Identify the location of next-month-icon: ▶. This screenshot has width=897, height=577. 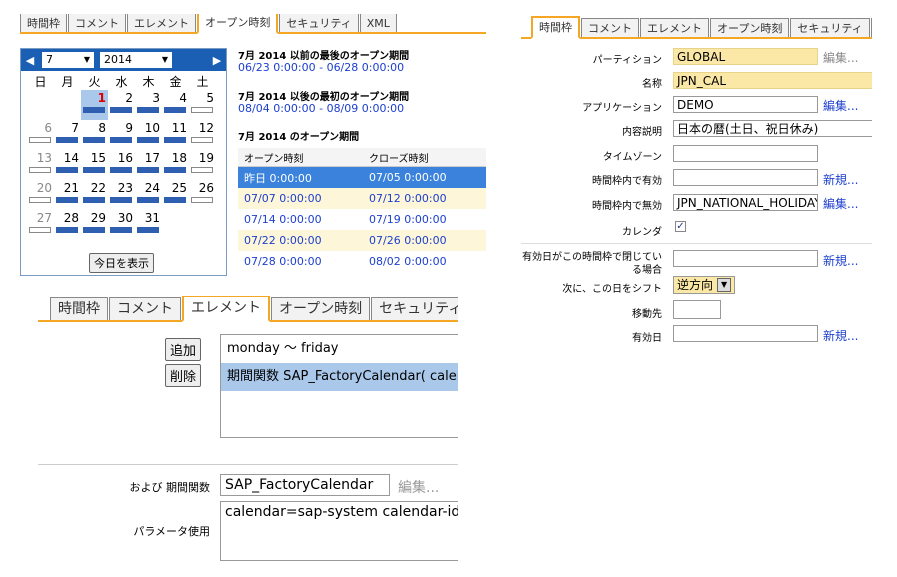
(217, 60).